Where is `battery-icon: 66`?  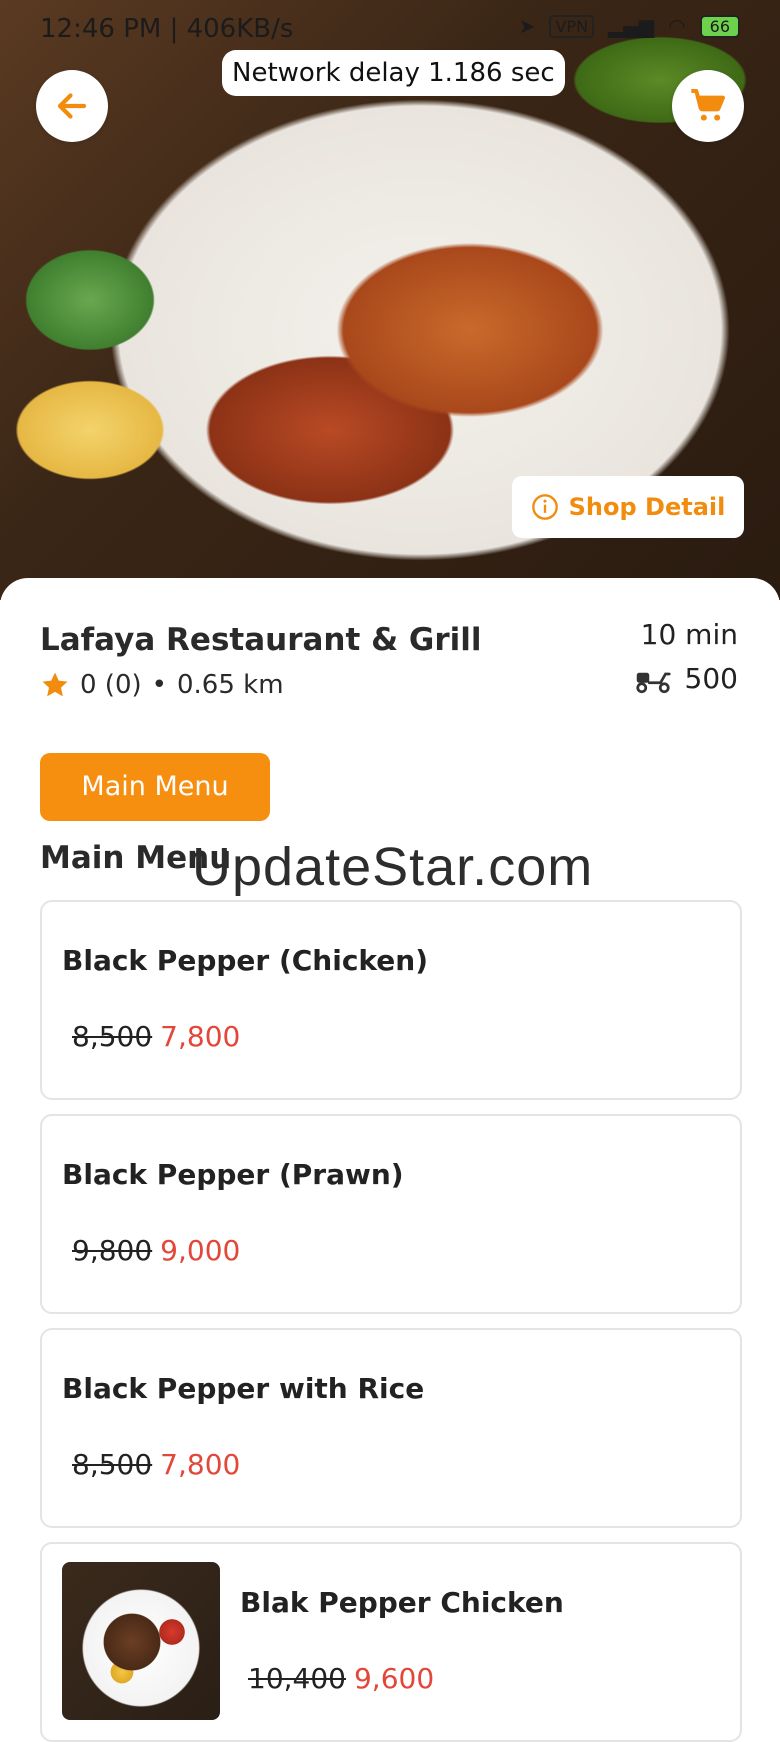
battery-icon: 66 is located at coordinates (719, 26).